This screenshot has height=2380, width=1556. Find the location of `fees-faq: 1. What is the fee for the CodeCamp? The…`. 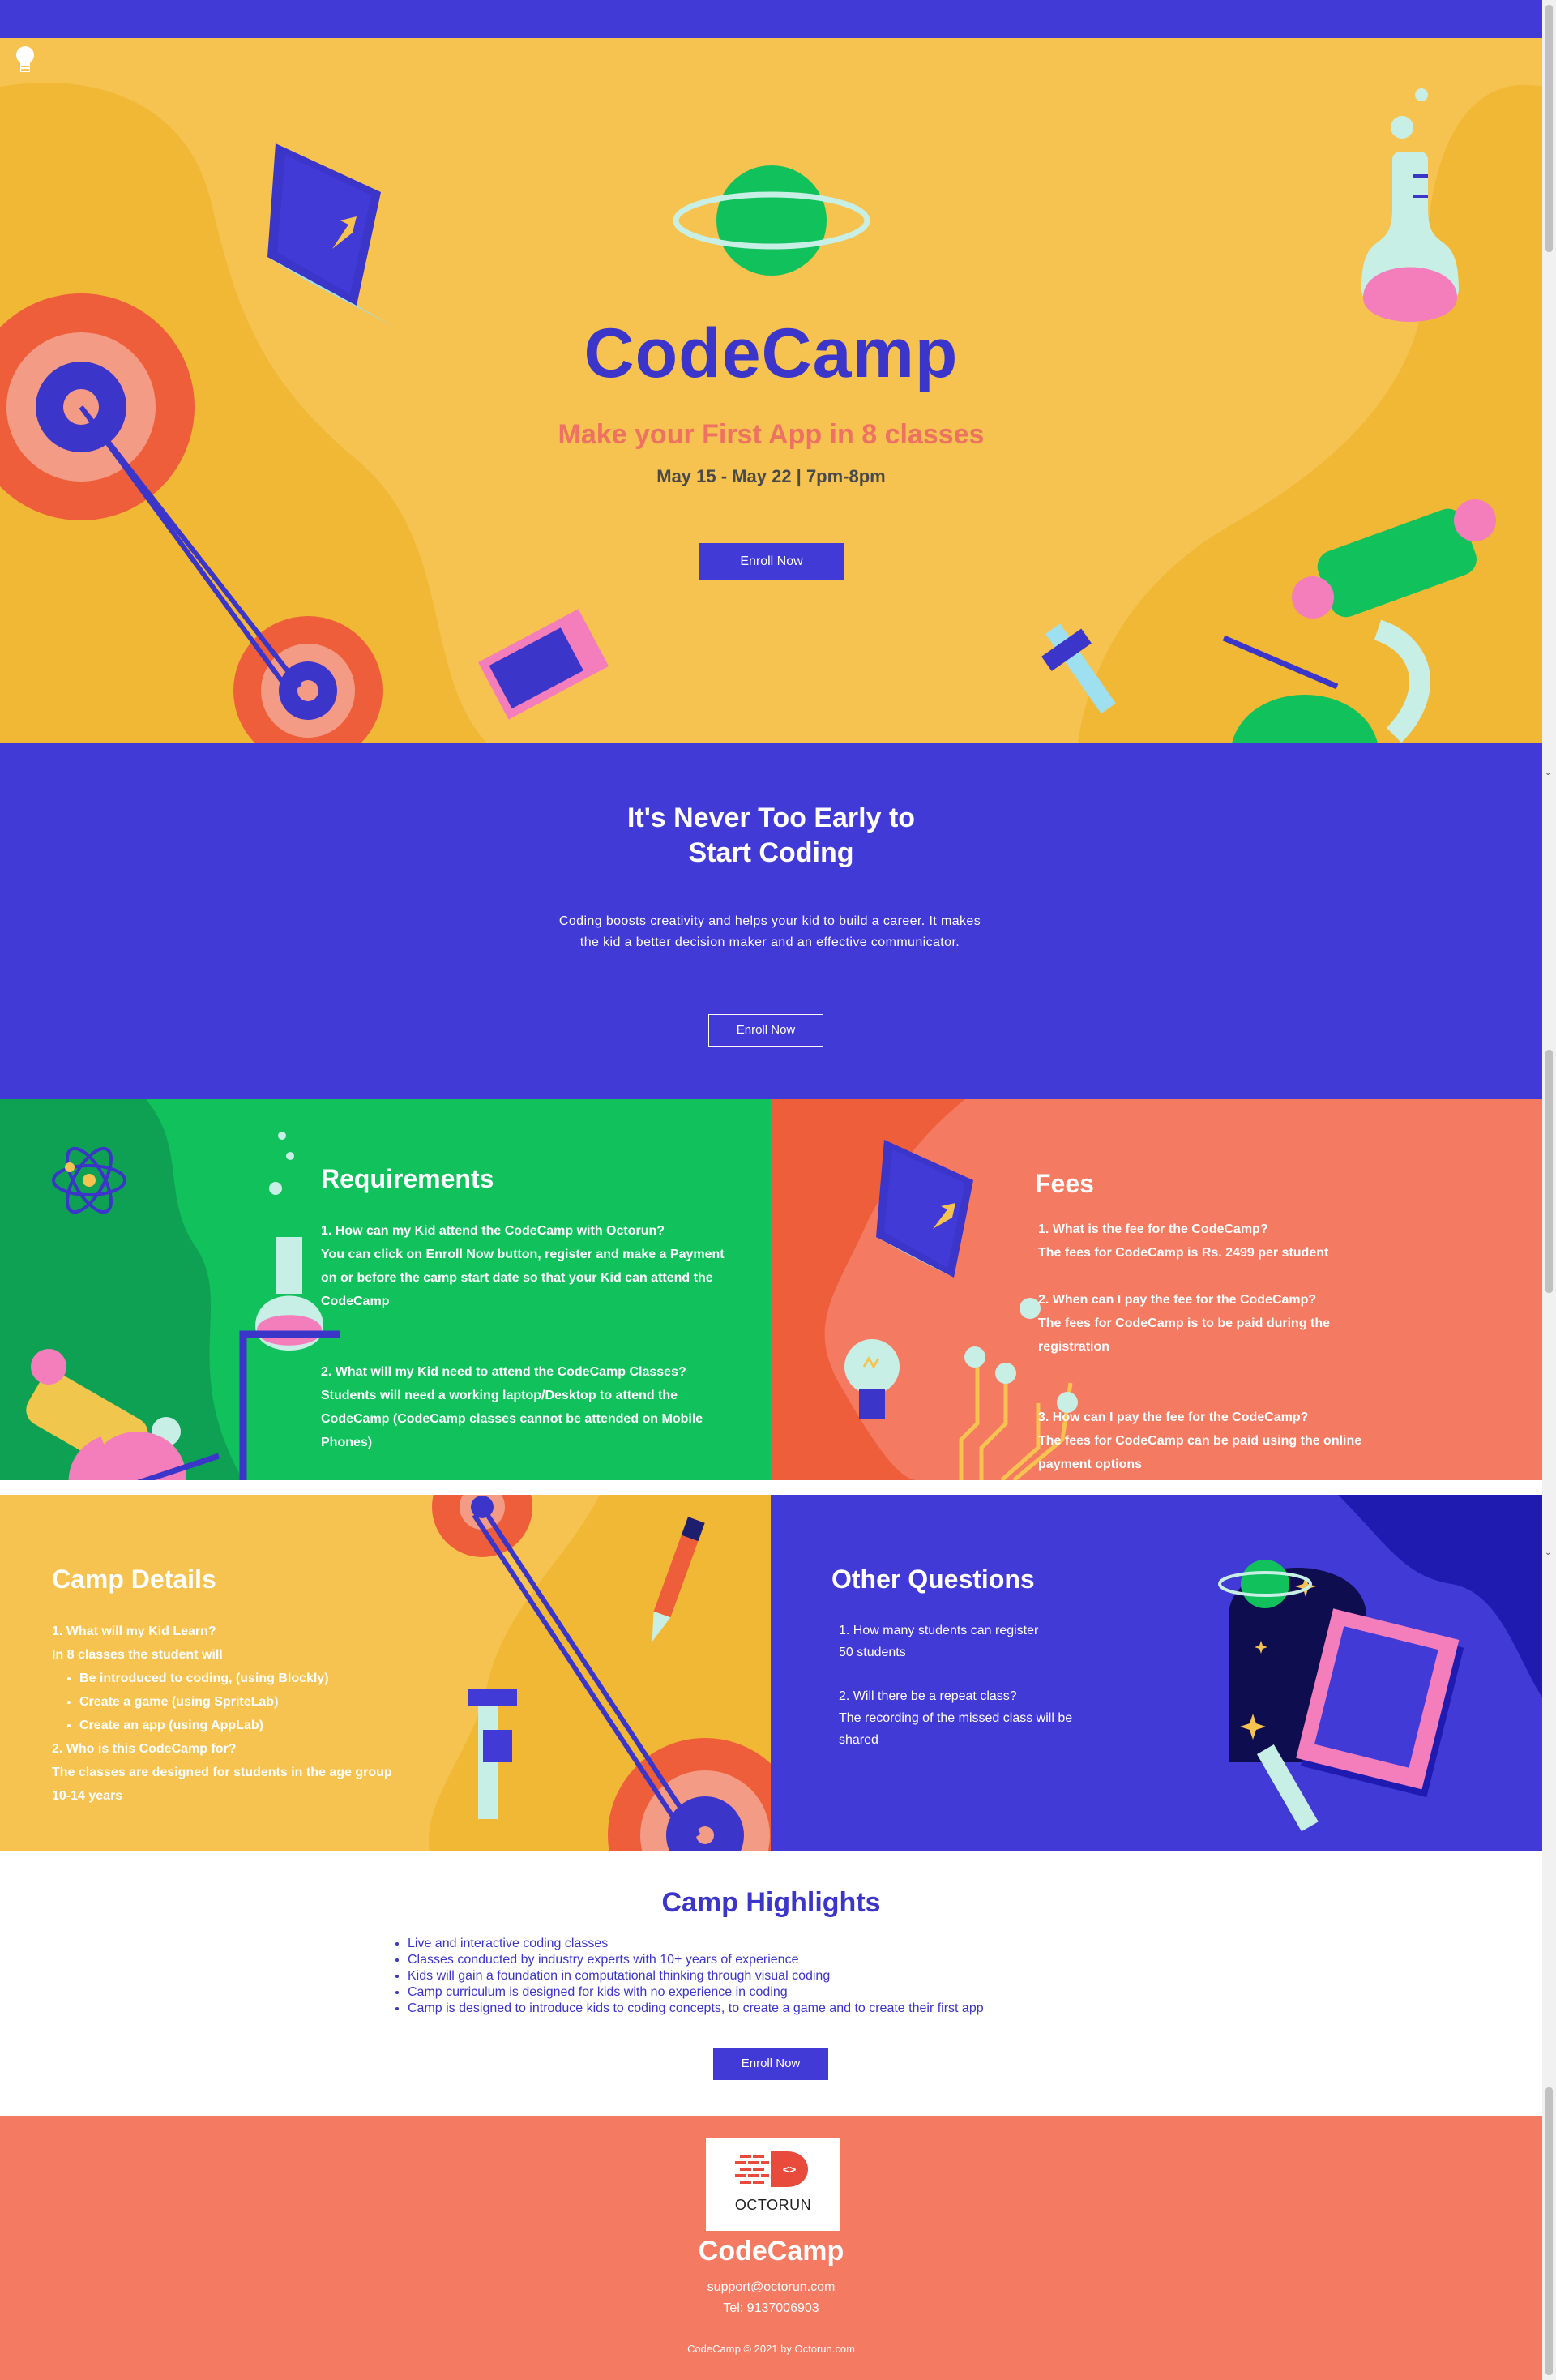

fees-faq: 1. What is the fee for the CodeCamp? The… is located at coordinates (1200, 1347).